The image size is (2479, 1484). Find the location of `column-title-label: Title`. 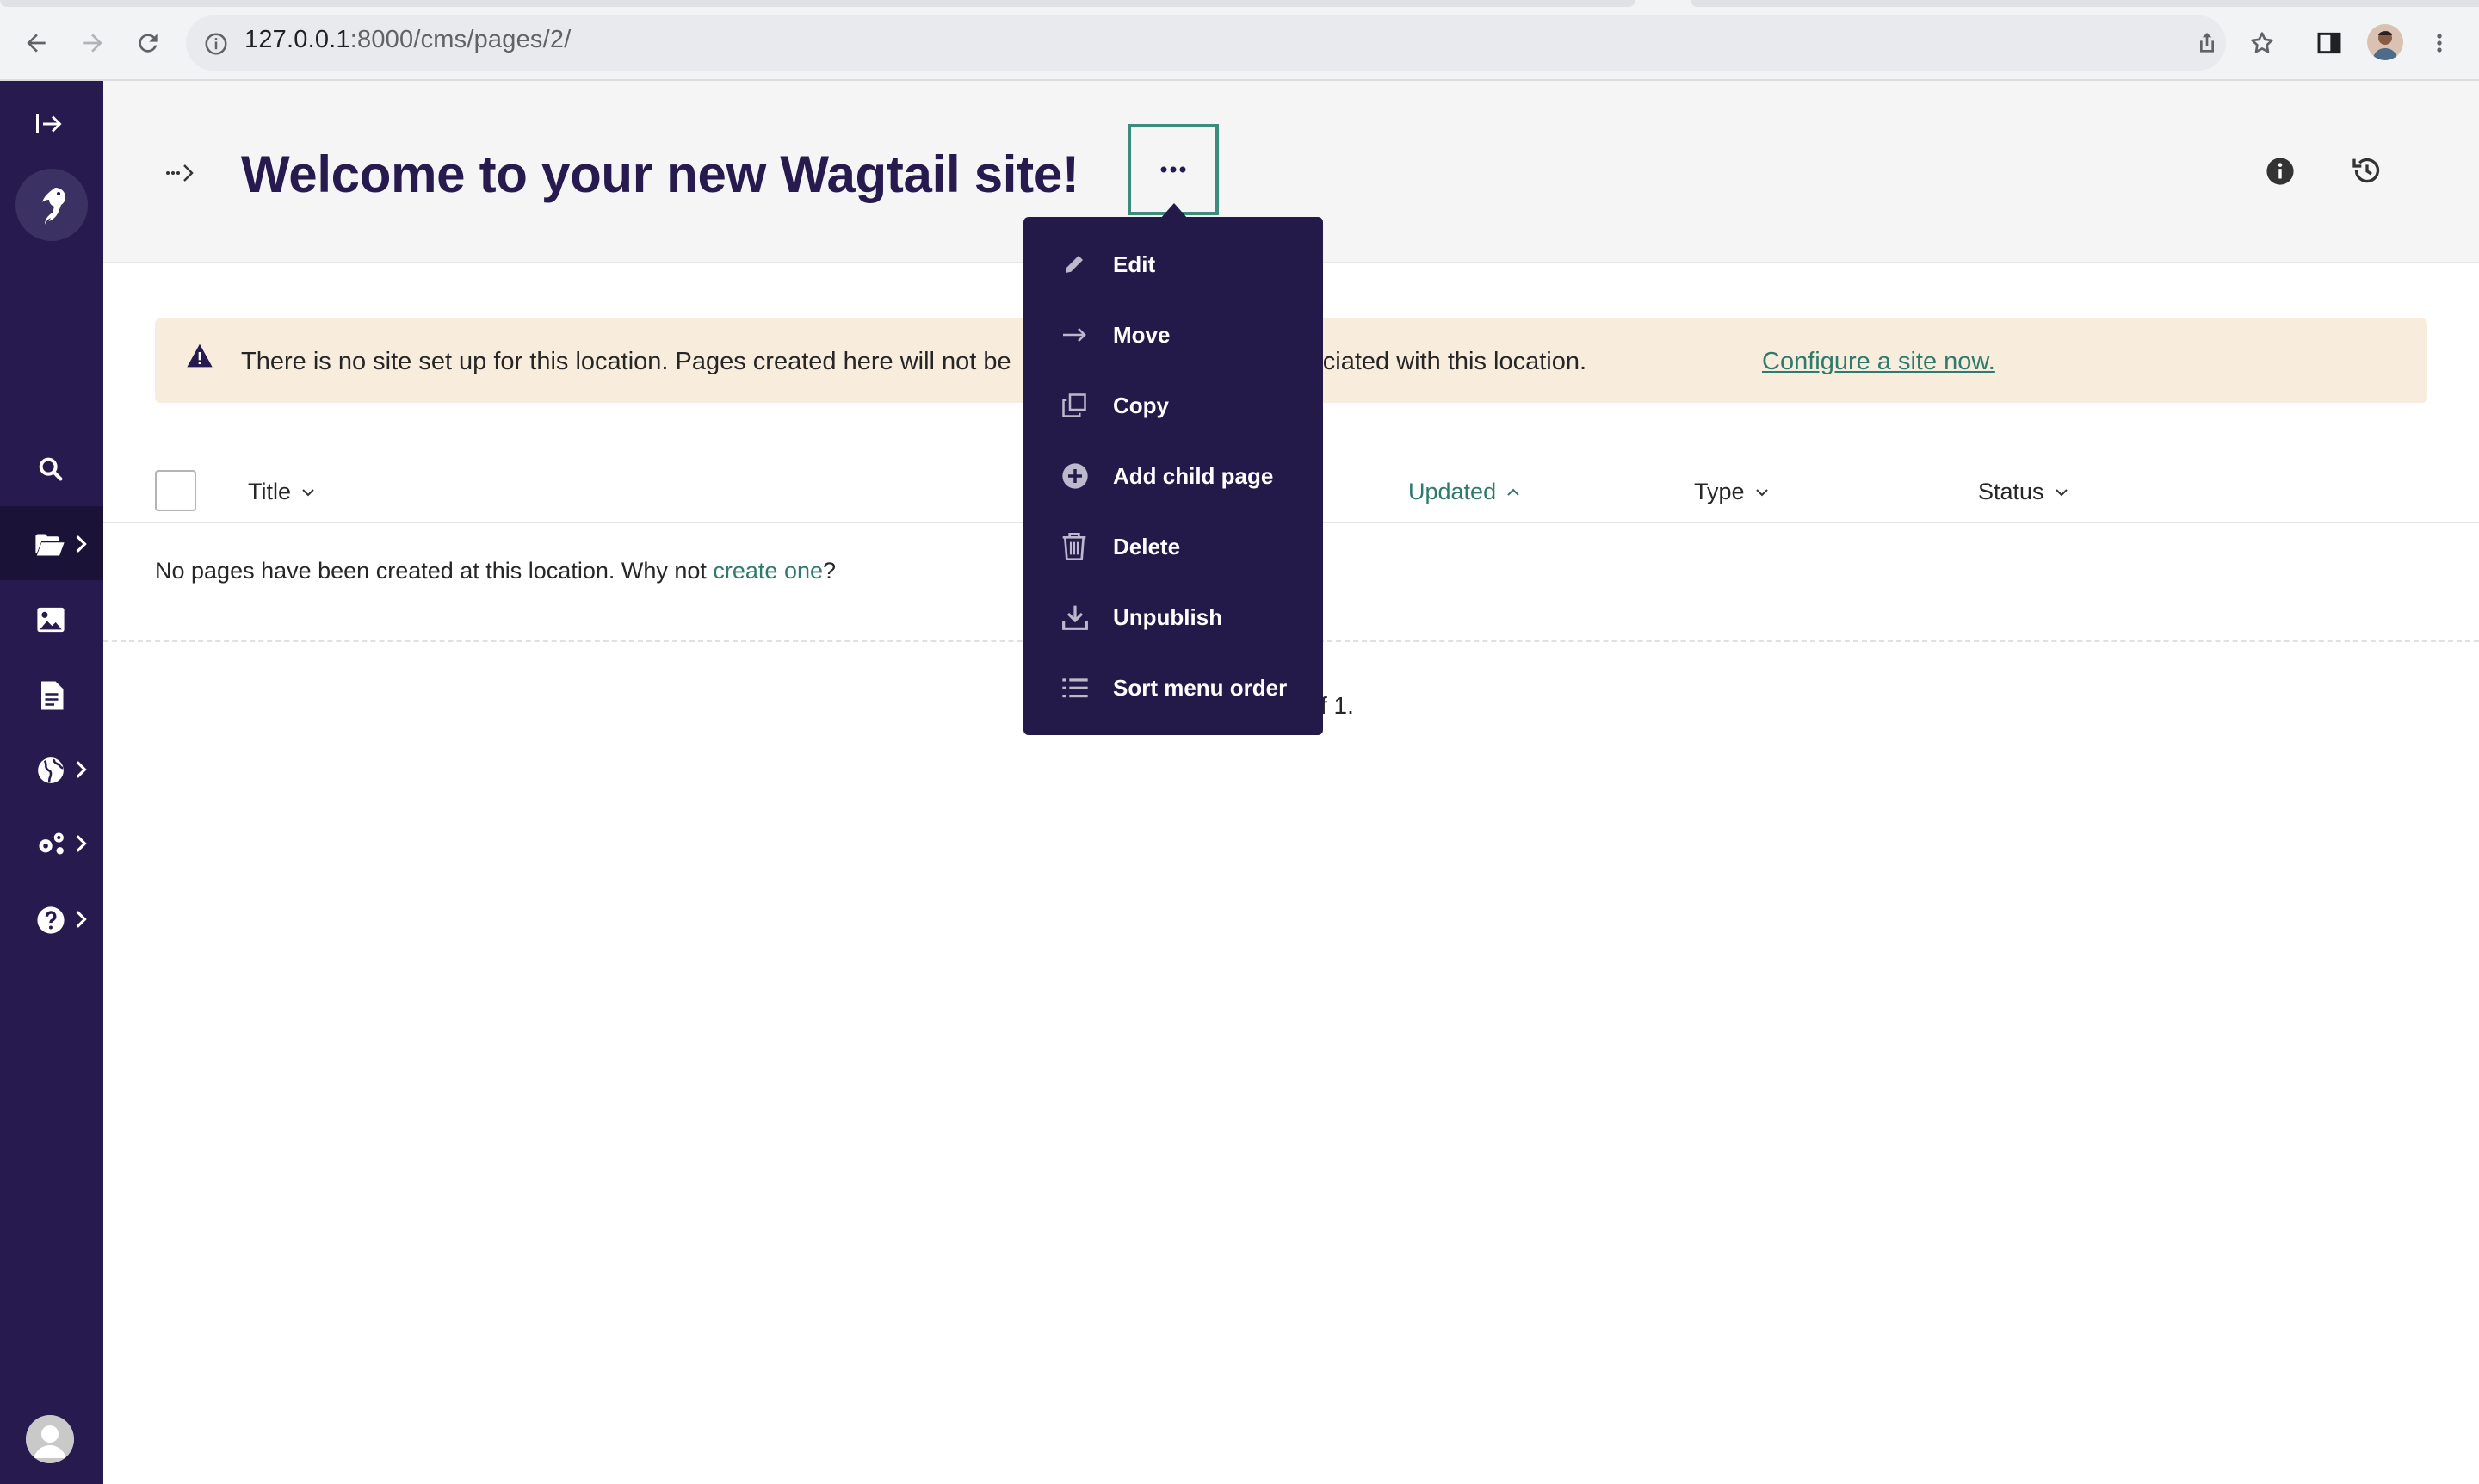

column-title-label: Title is located at coordinates (270, 491).